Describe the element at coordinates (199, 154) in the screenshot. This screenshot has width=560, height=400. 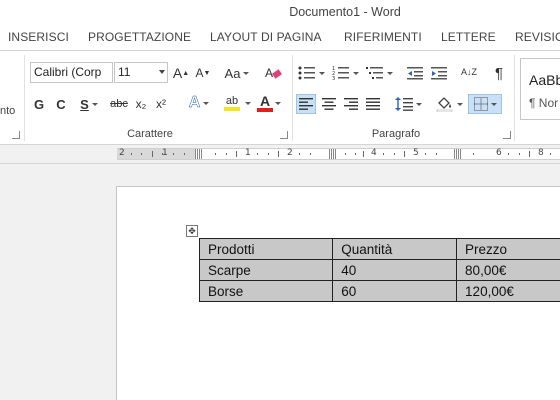
I see `indent-marker` at that location.